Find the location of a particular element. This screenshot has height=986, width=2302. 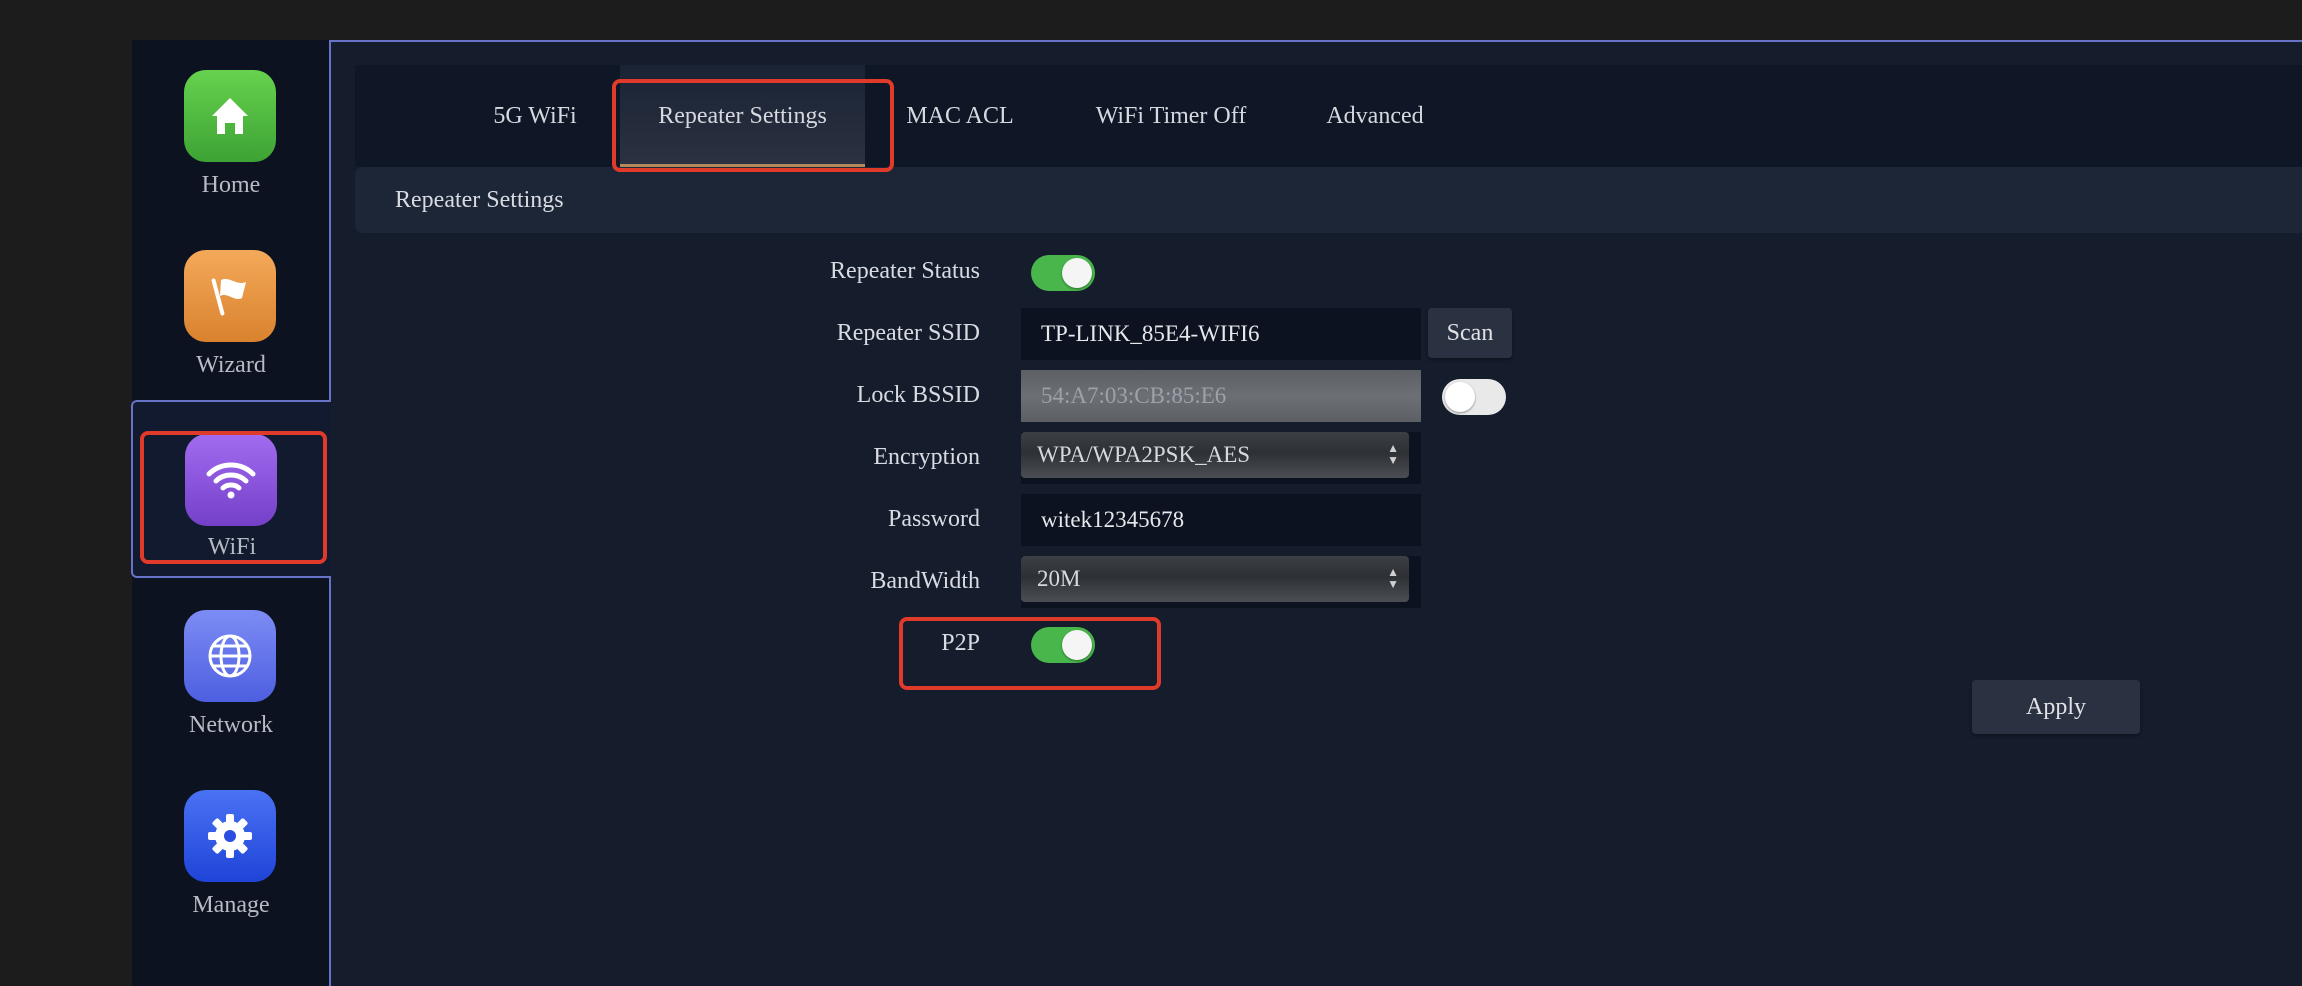

sidebar-item-wifi: WiFi is located at coordinates (231, 489).